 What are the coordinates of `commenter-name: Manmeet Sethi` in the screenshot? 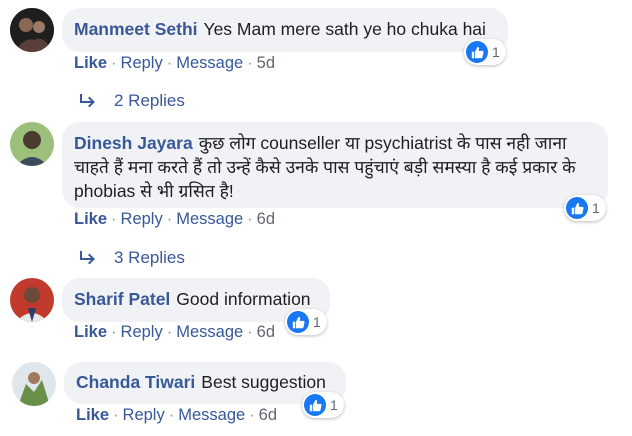 It's located at (136, 29).